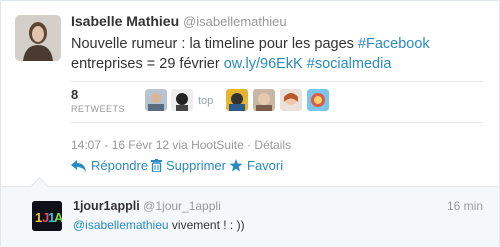 Image resolution: width=500 pixels, height=247 pixels. I want to click on reply-button: Répondre, so click(109, 165).